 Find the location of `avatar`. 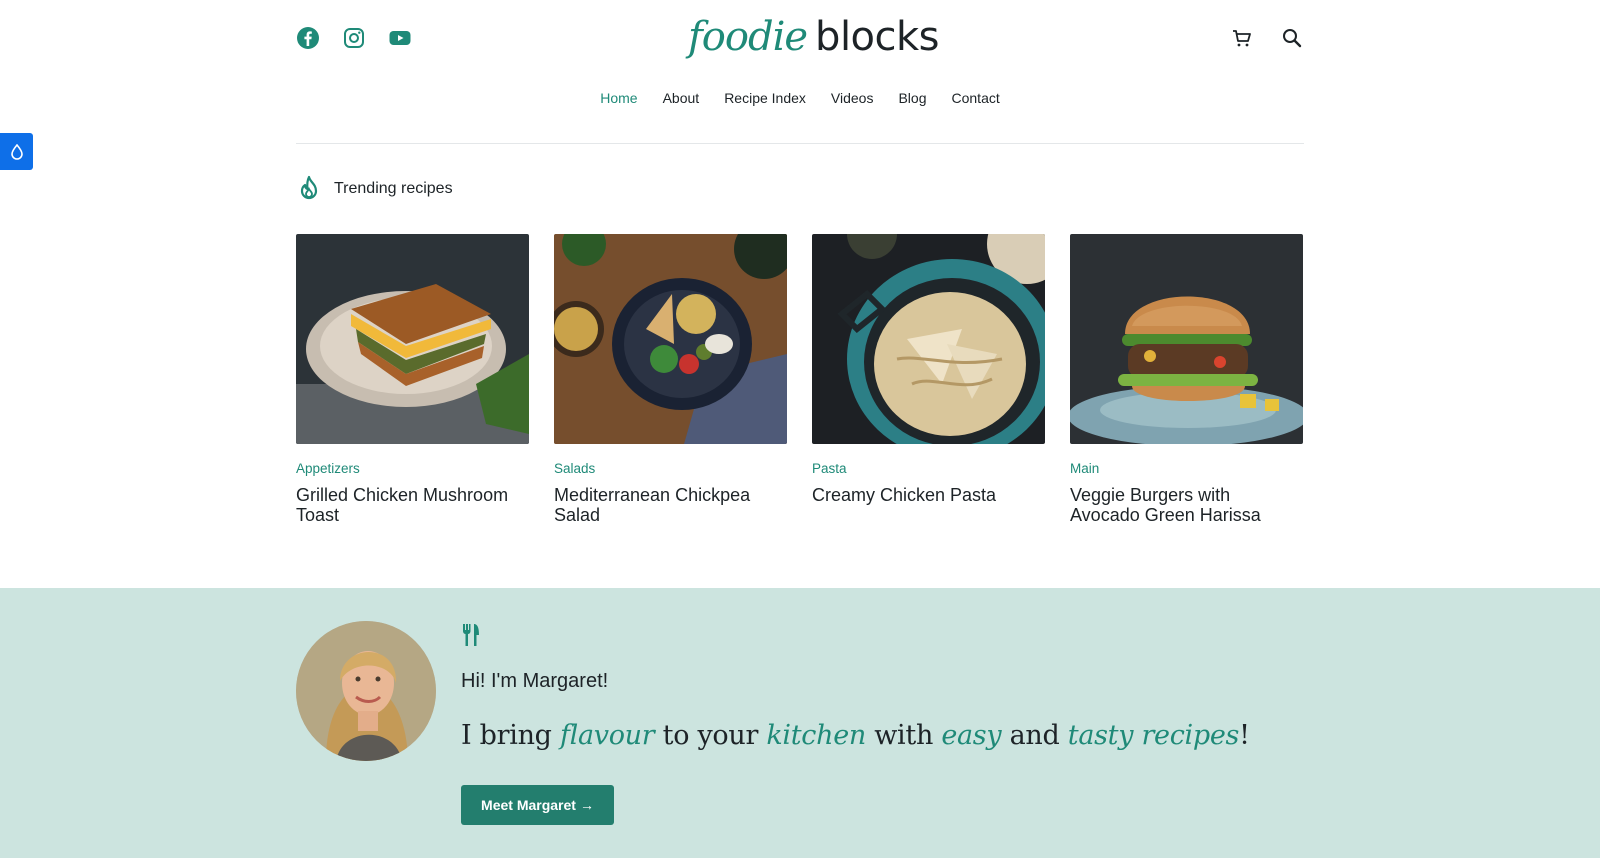

avatar is located at coordinates (366, 691).